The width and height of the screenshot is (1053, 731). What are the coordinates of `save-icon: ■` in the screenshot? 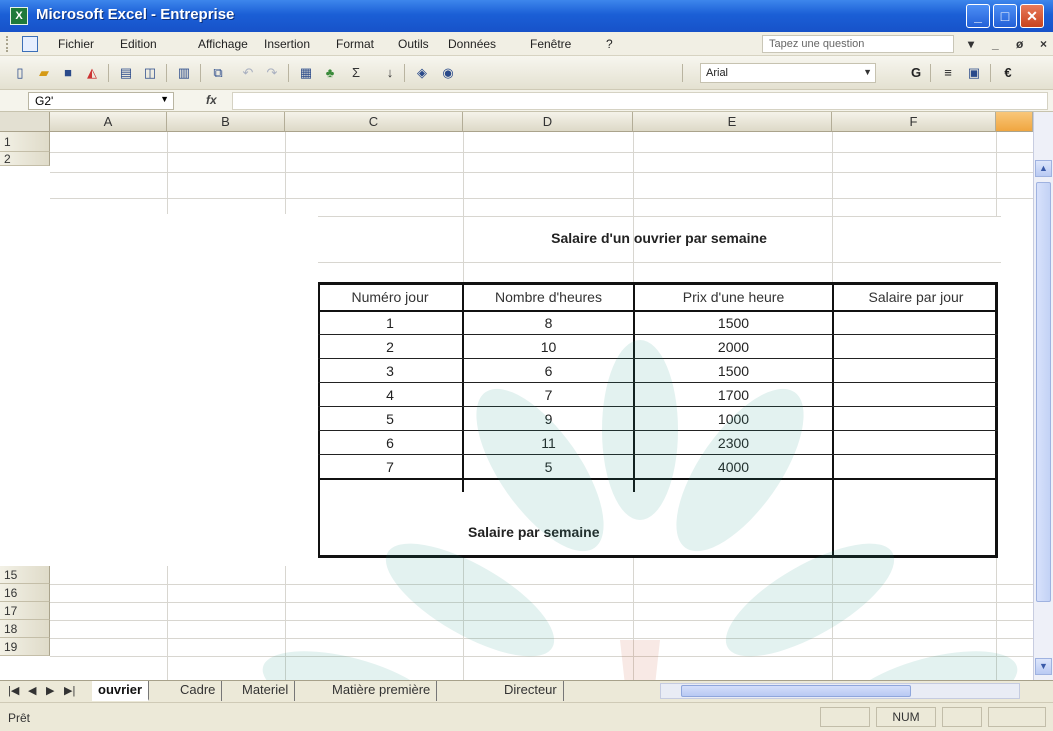 It's located at (68, 73).